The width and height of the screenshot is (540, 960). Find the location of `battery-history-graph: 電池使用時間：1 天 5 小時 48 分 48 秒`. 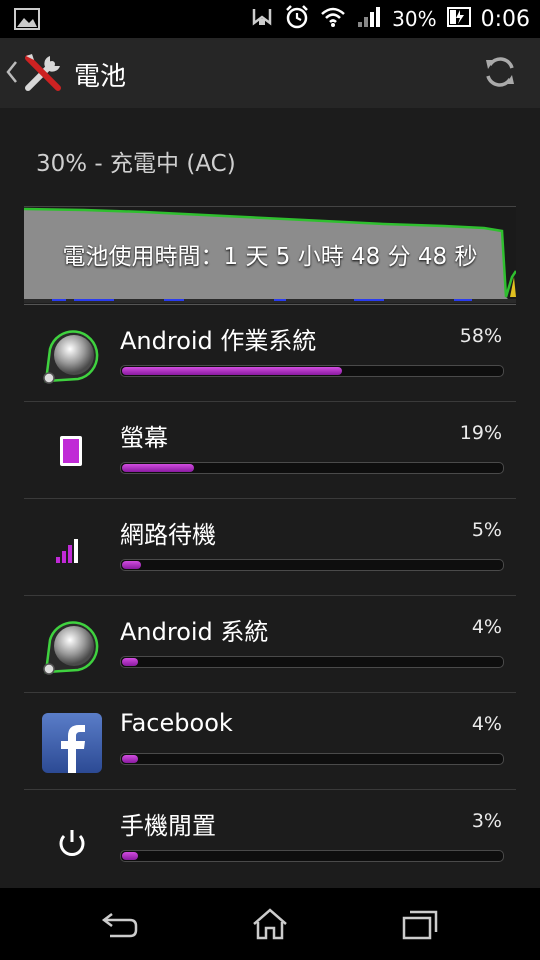

battery-history-graph: 電池使用時間：1 天 5 小時 48 分 48 秒 is located at coordinates (270, 254).